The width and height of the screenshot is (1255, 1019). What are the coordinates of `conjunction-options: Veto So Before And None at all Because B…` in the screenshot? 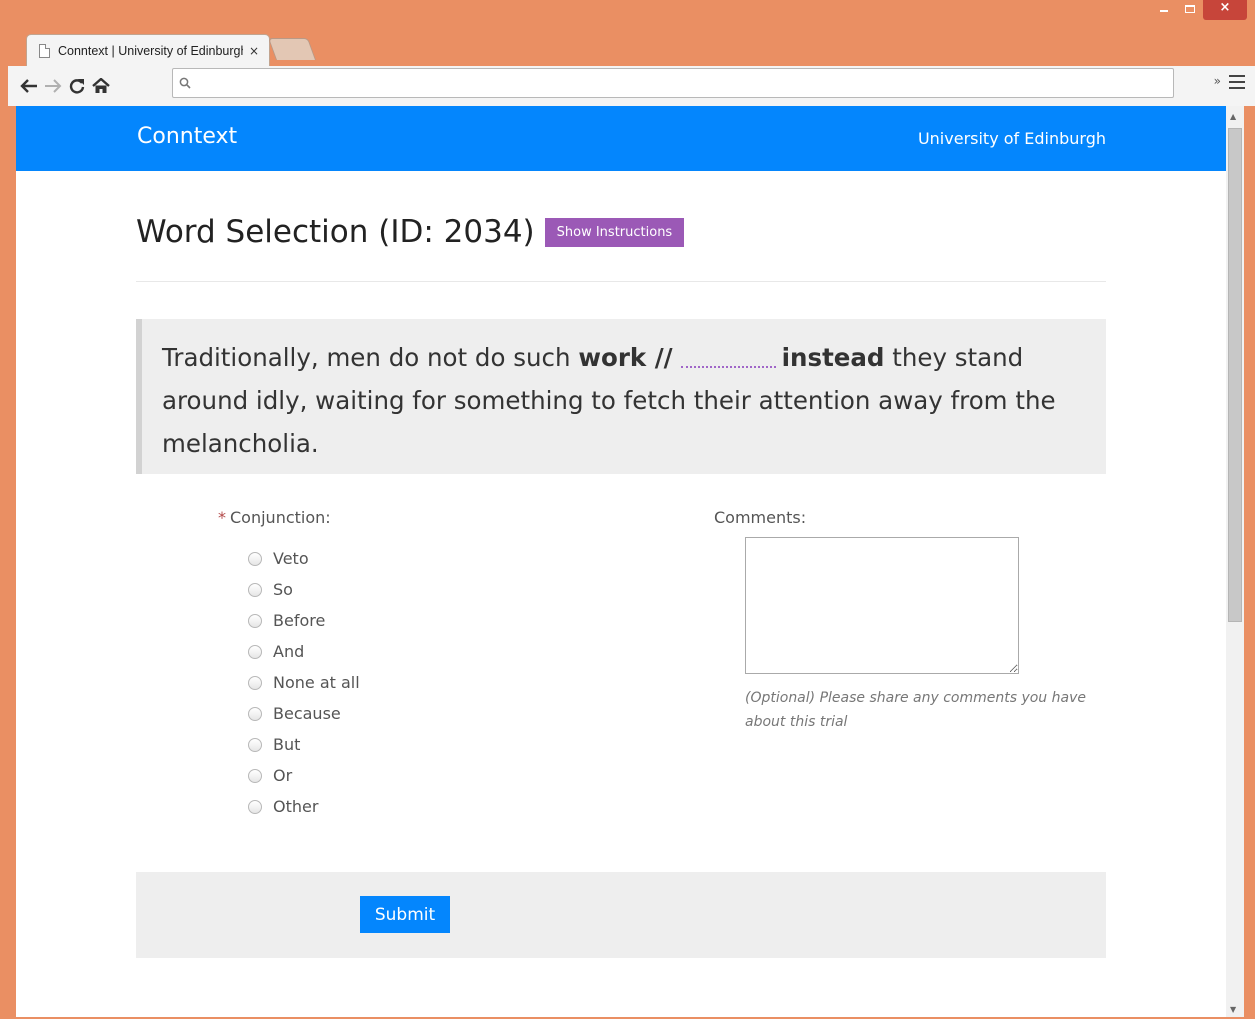 It's located at (304, 682).